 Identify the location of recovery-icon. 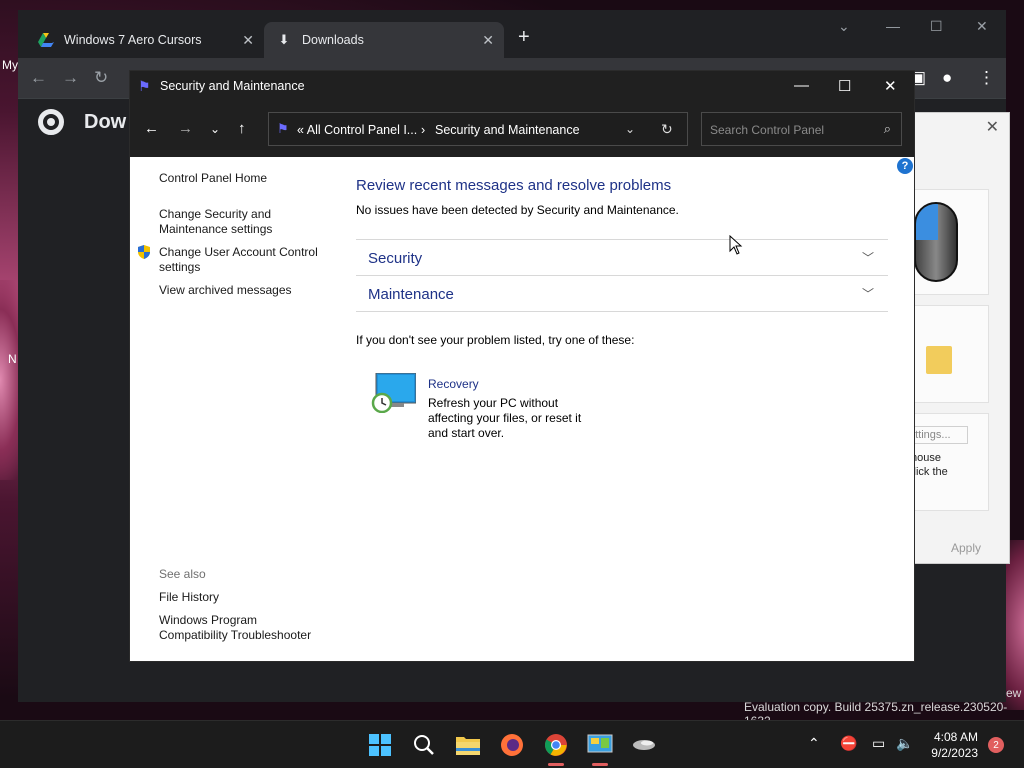
(393, 393).